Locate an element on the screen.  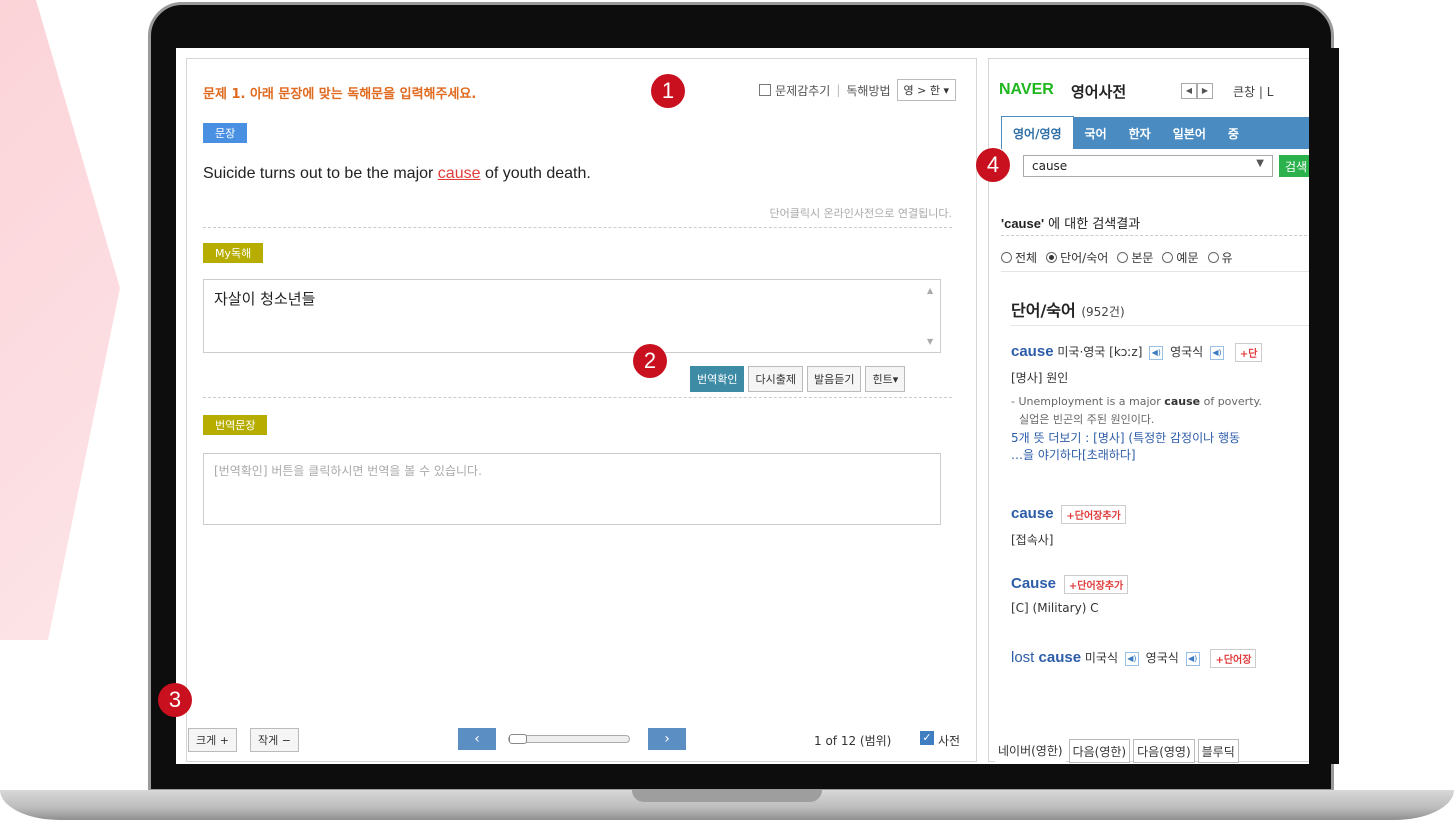
entry-headline: cause +단어장추가 is located at coordinates (1068, 514).